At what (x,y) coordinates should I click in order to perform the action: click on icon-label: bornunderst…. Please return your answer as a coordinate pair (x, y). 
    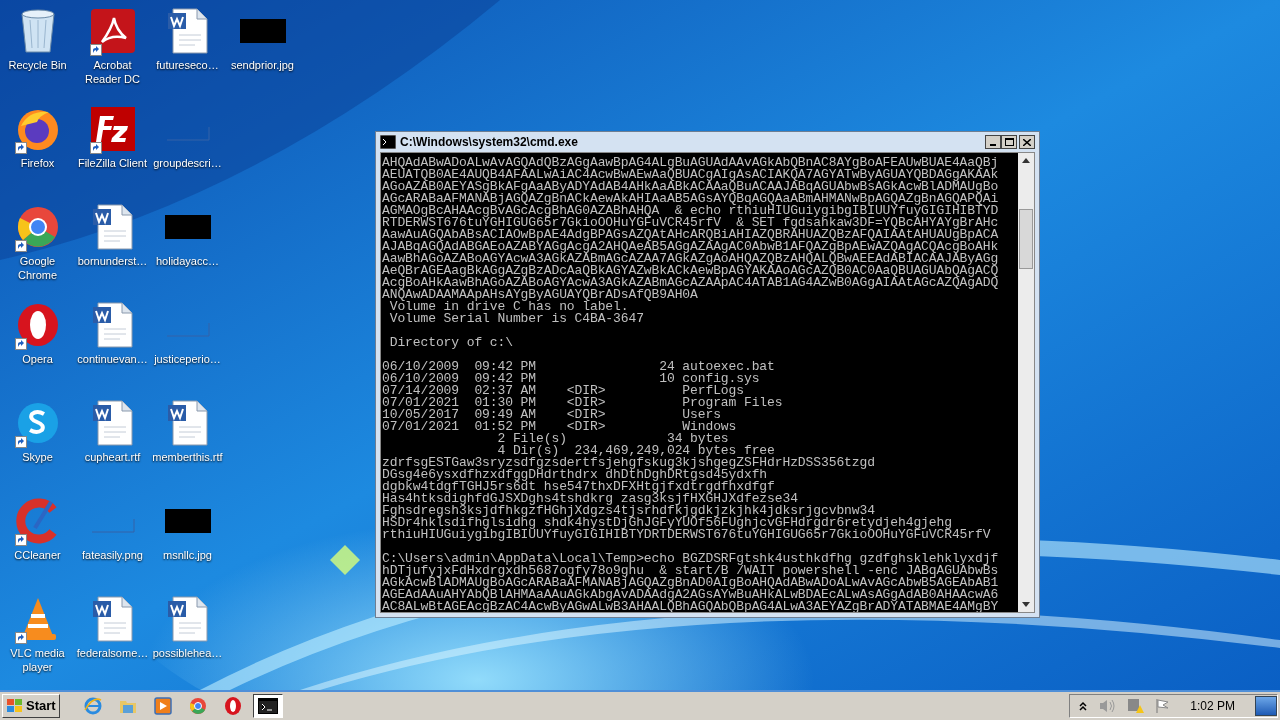
    Looking at the image, I should click on (112, 261).